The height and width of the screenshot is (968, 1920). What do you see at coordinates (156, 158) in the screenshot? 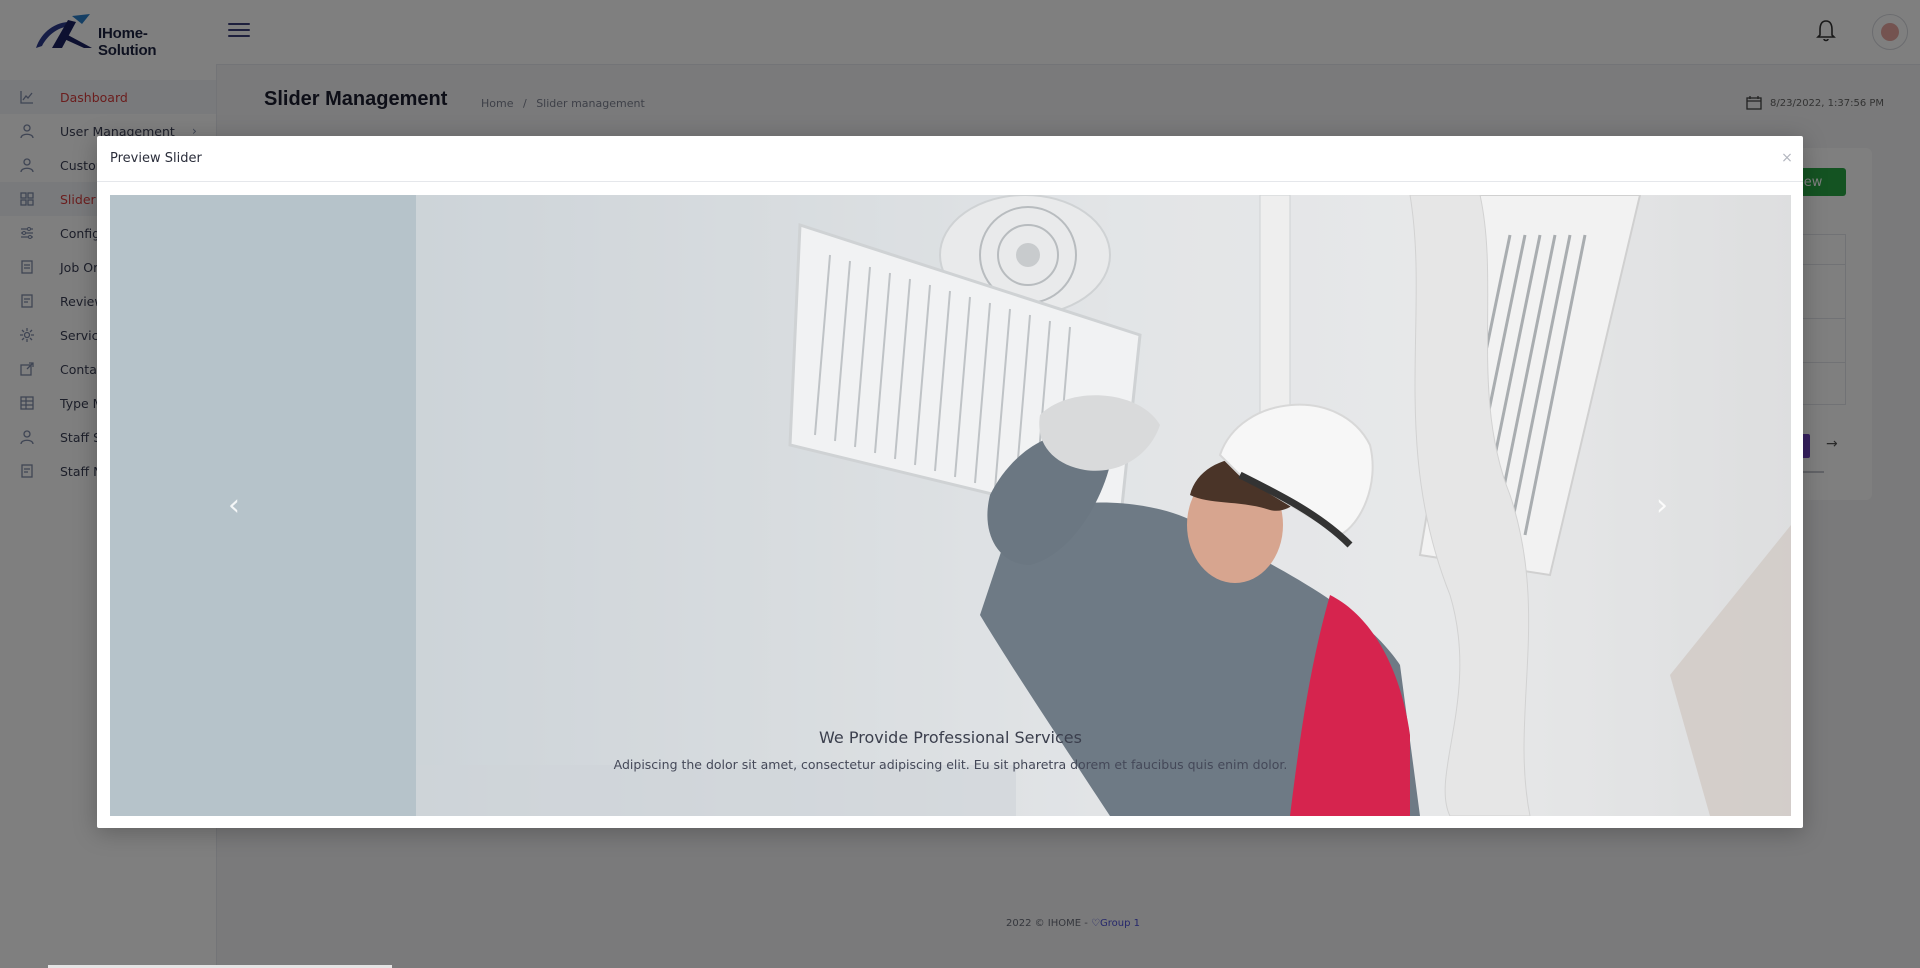
I see `modal-title: Preview Slider` at bounding box center [156, 158].